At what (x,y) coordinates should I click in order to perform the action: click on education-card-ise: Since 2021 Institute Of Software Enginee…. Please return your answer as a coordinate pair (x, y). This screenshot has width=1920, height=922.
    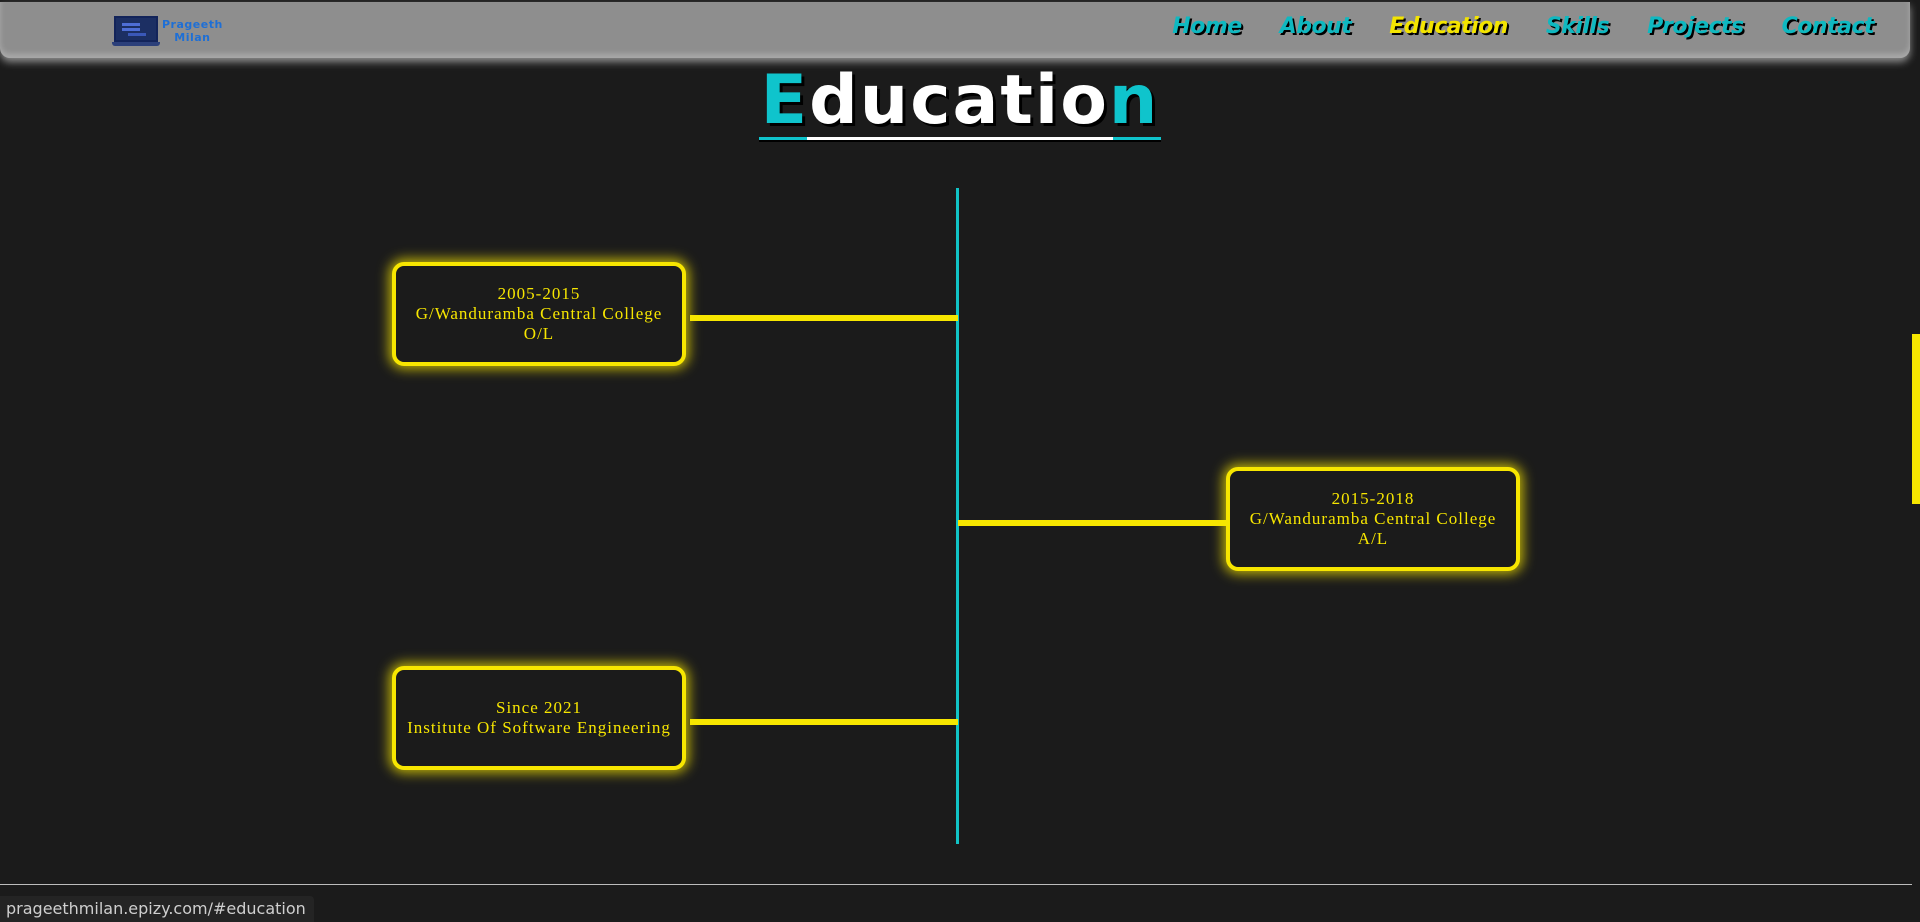
    Looking at the image, I should click on (539, 718).